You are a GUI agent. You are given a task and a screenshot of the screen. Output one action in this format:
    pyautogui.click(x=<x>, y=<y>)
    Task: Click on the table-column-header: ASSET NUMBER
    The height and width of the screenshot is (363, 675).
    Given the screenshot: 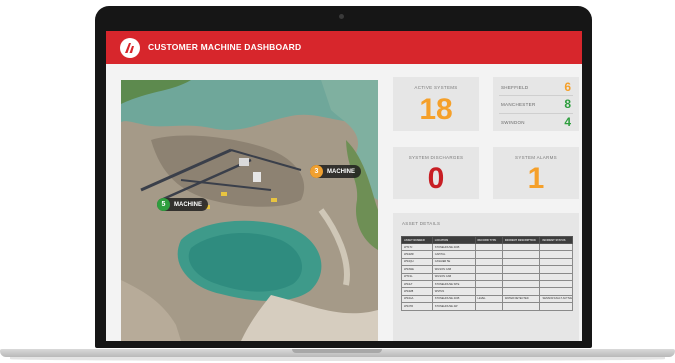 What is the action you would take?
    pyautogui.click(x=417, y=240)
    